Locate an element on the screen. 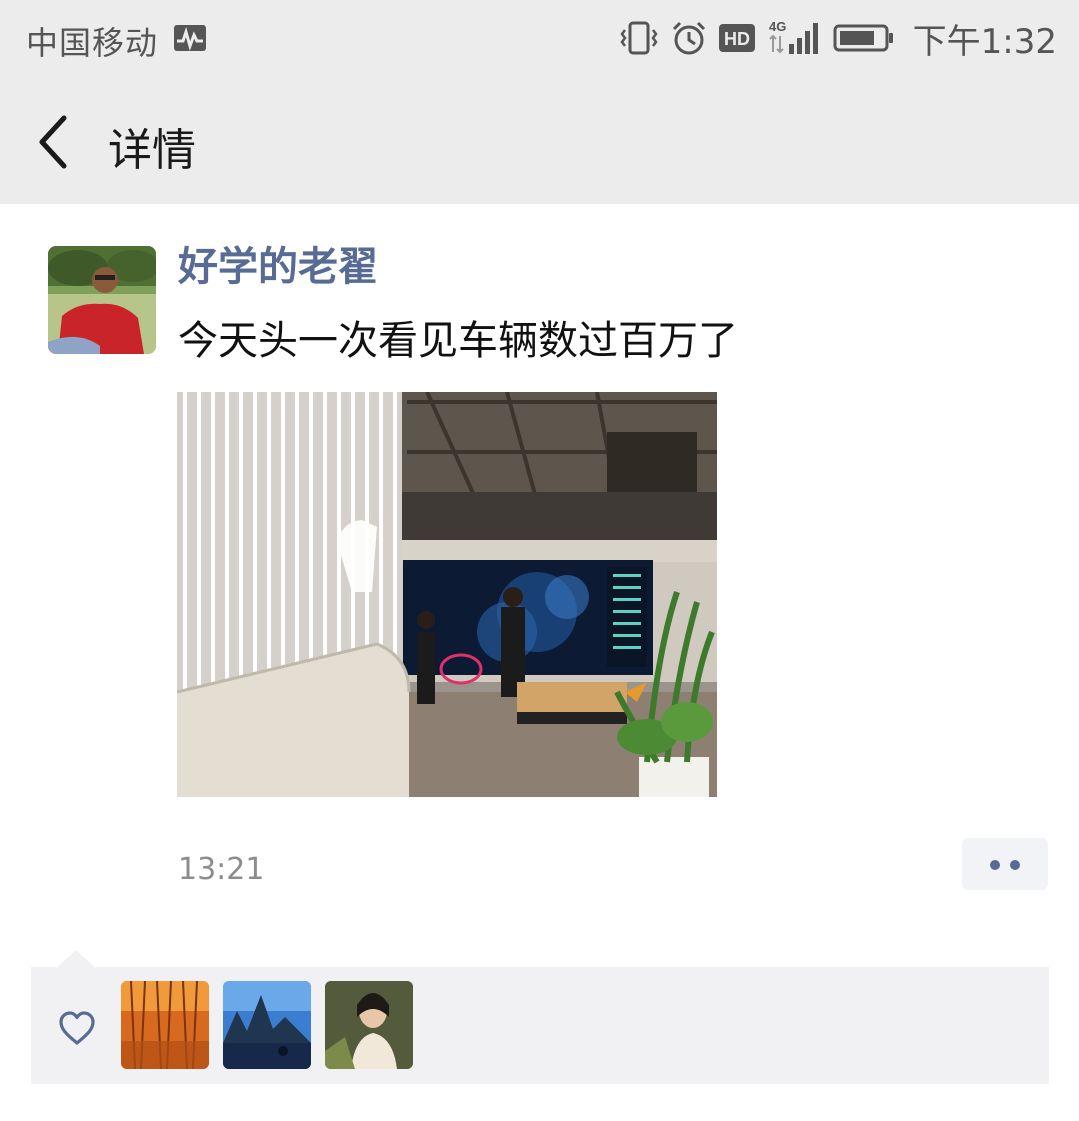  vibrate-icon is located at coordinates (639, 38).